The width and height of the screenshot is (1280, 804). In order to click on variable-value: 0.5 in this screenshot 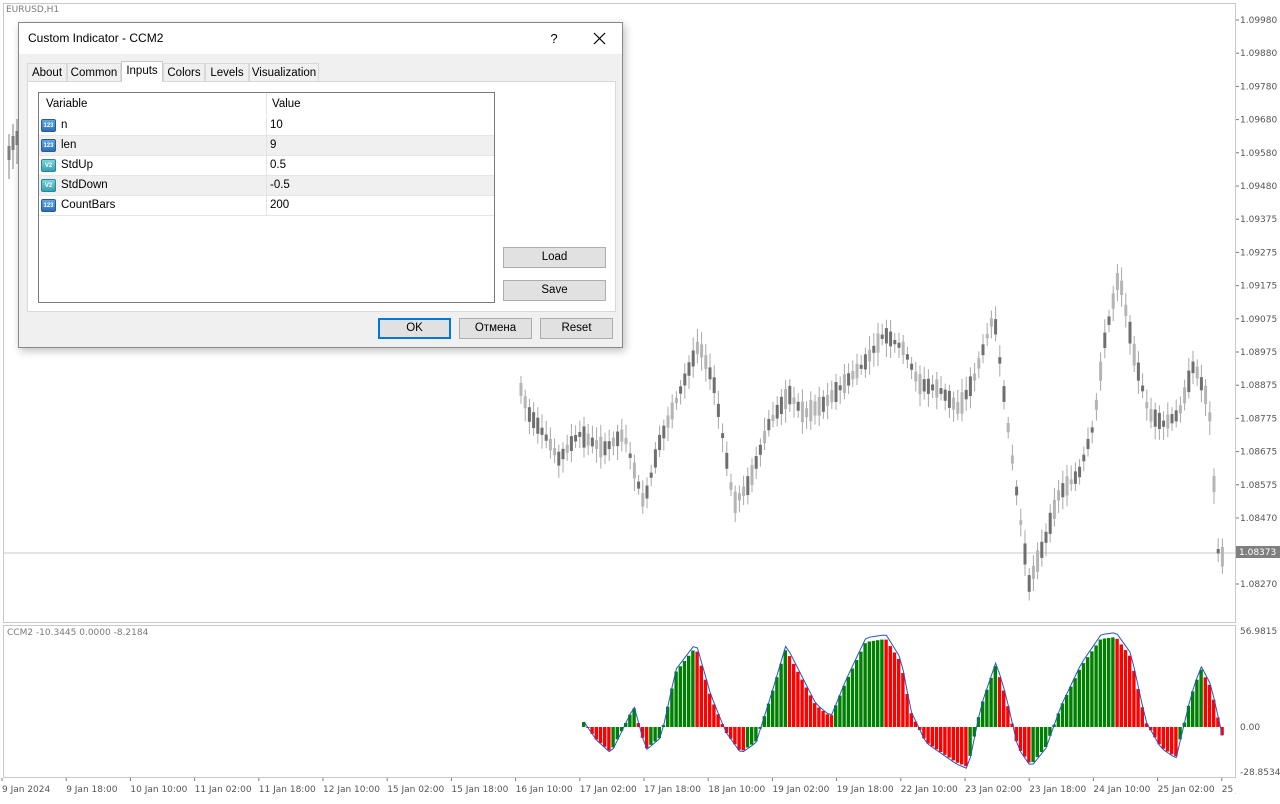, I will do `click(278, 165)`.